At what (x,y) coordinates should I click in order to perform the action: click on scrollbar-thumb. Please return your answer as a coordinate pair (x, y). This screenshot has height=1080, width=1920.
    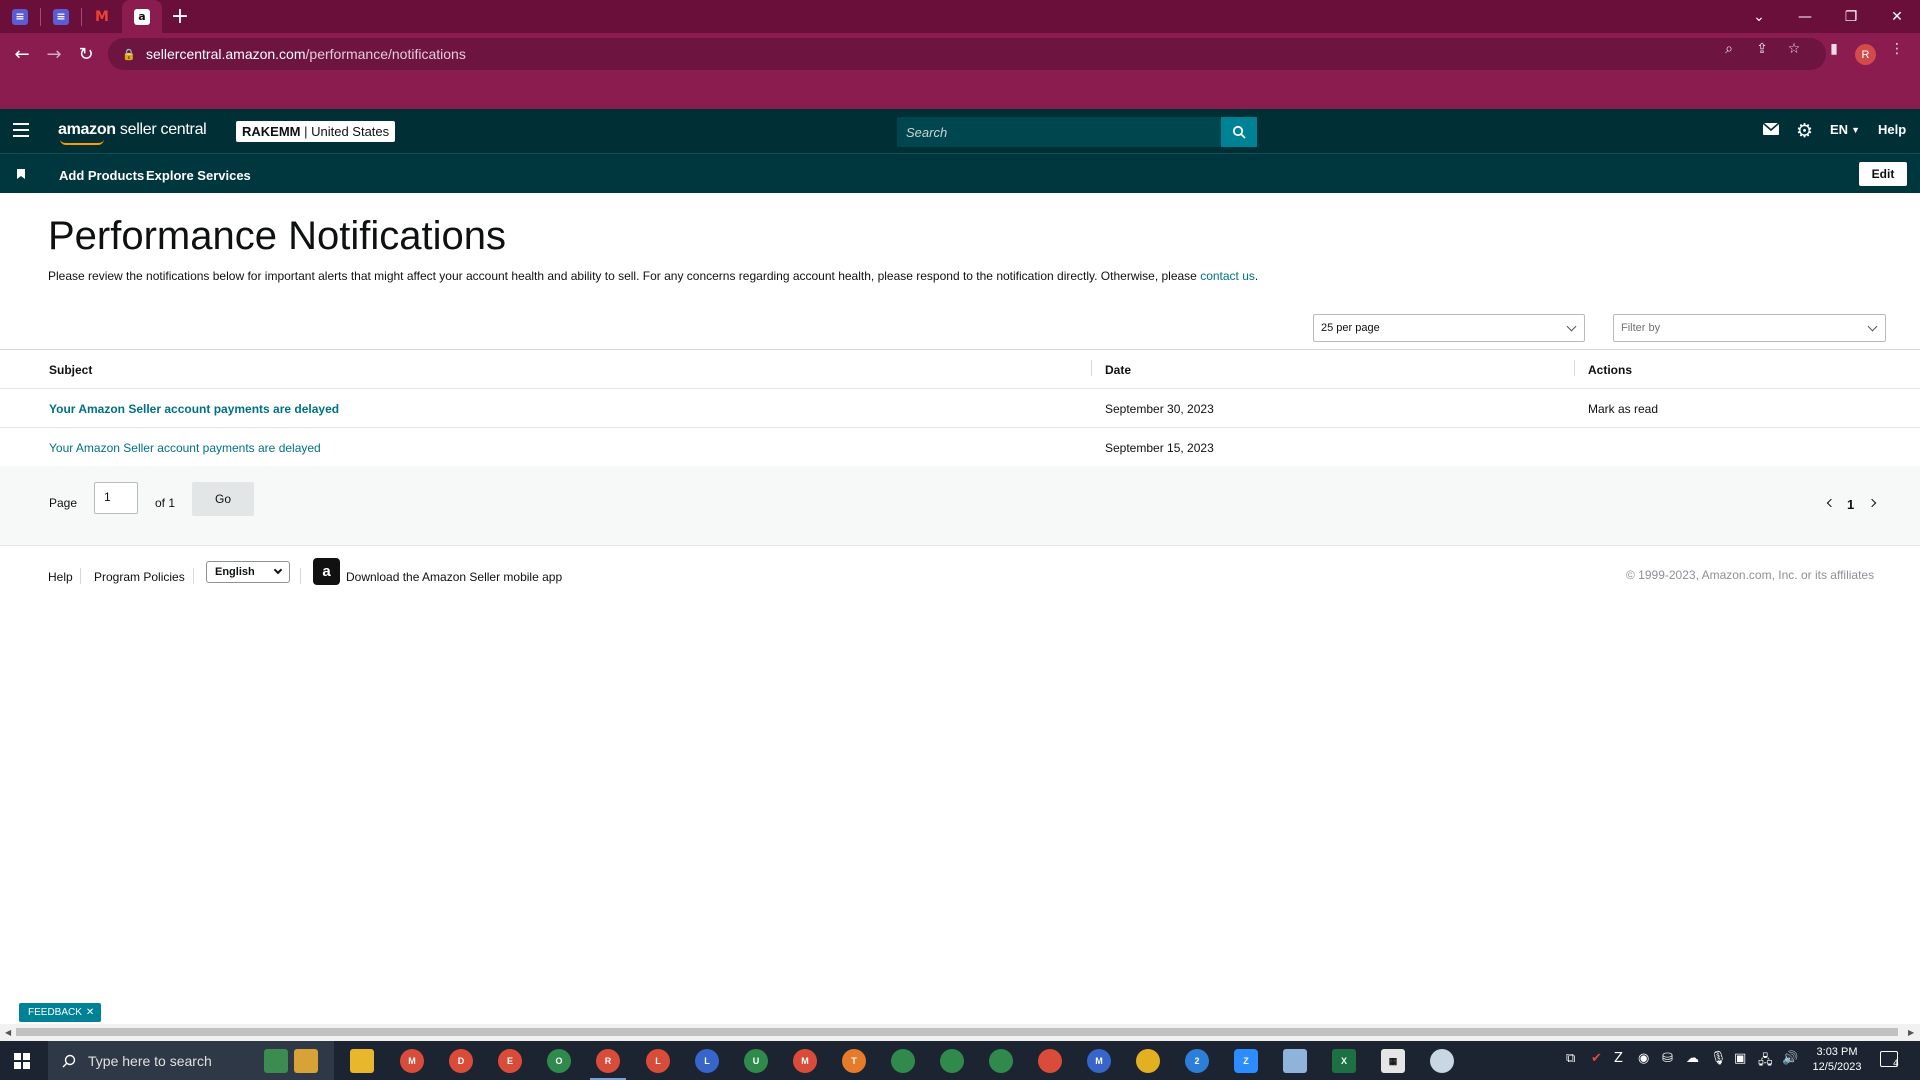
    Looking at the image, I should click on (957, 1032).